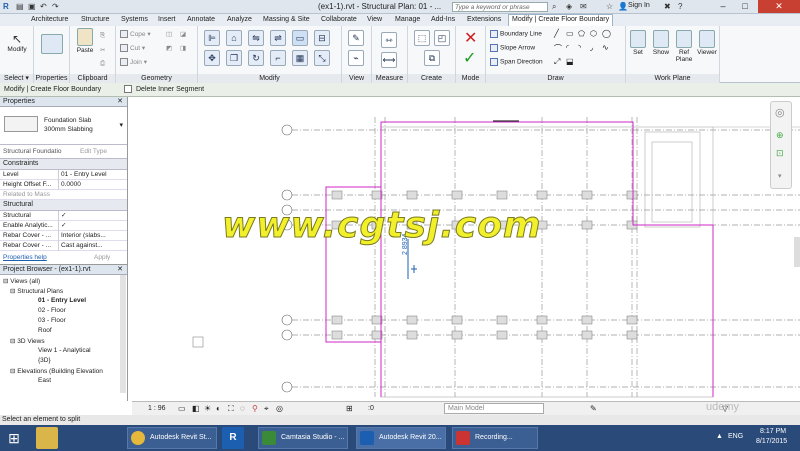  Describe the element at coordinates (557, 62) in the screenshot. I see `pick-lines-icon: ⤢` at that location.